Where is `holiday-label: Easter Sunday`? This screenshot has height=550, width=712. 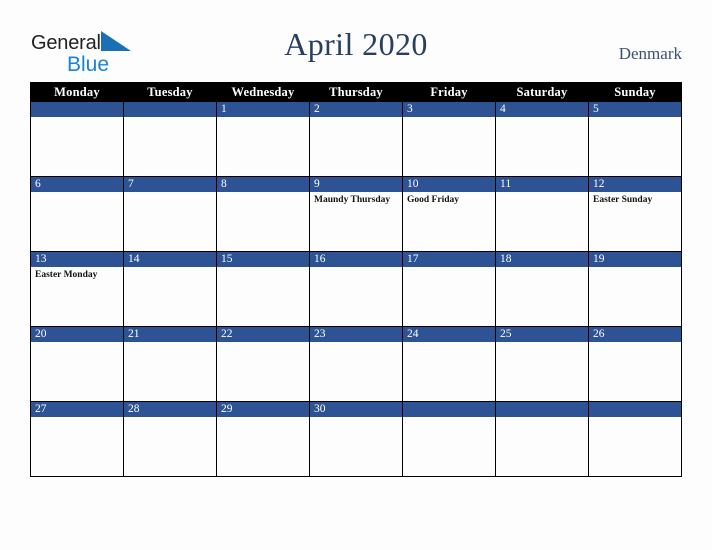 holiday-label: Easter Sunday is located at coordinates (623, 200).